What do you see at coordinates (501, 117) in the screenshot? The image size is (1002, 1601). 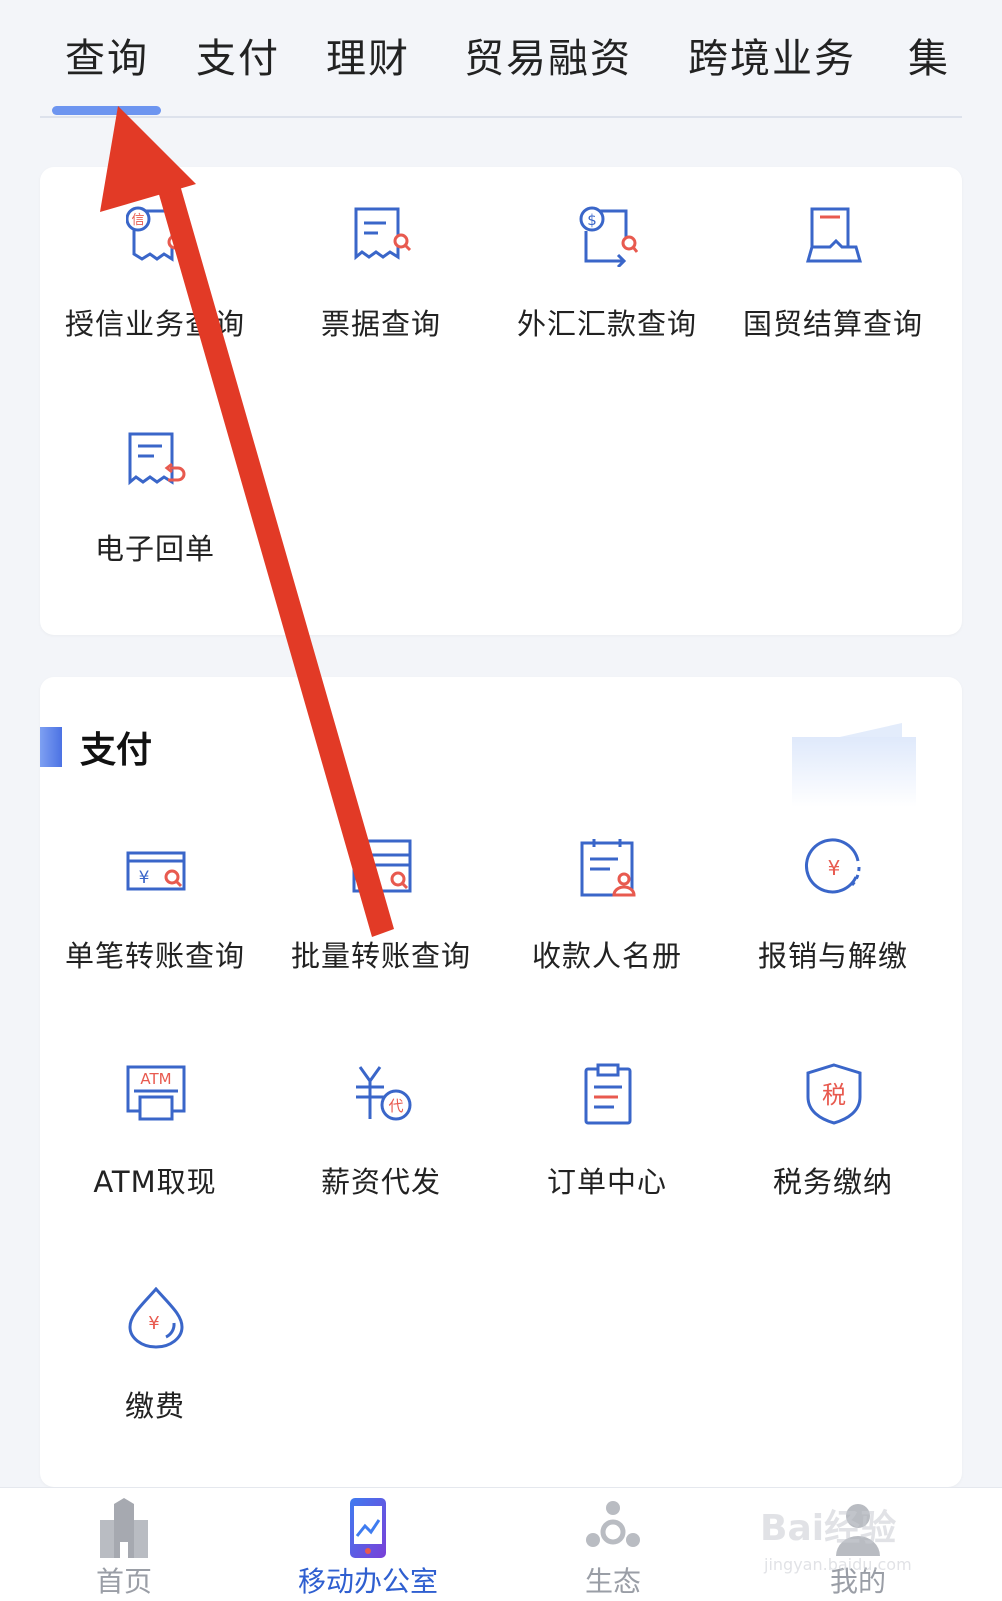 I see `tab-divider` at bounding box center [501, 117].